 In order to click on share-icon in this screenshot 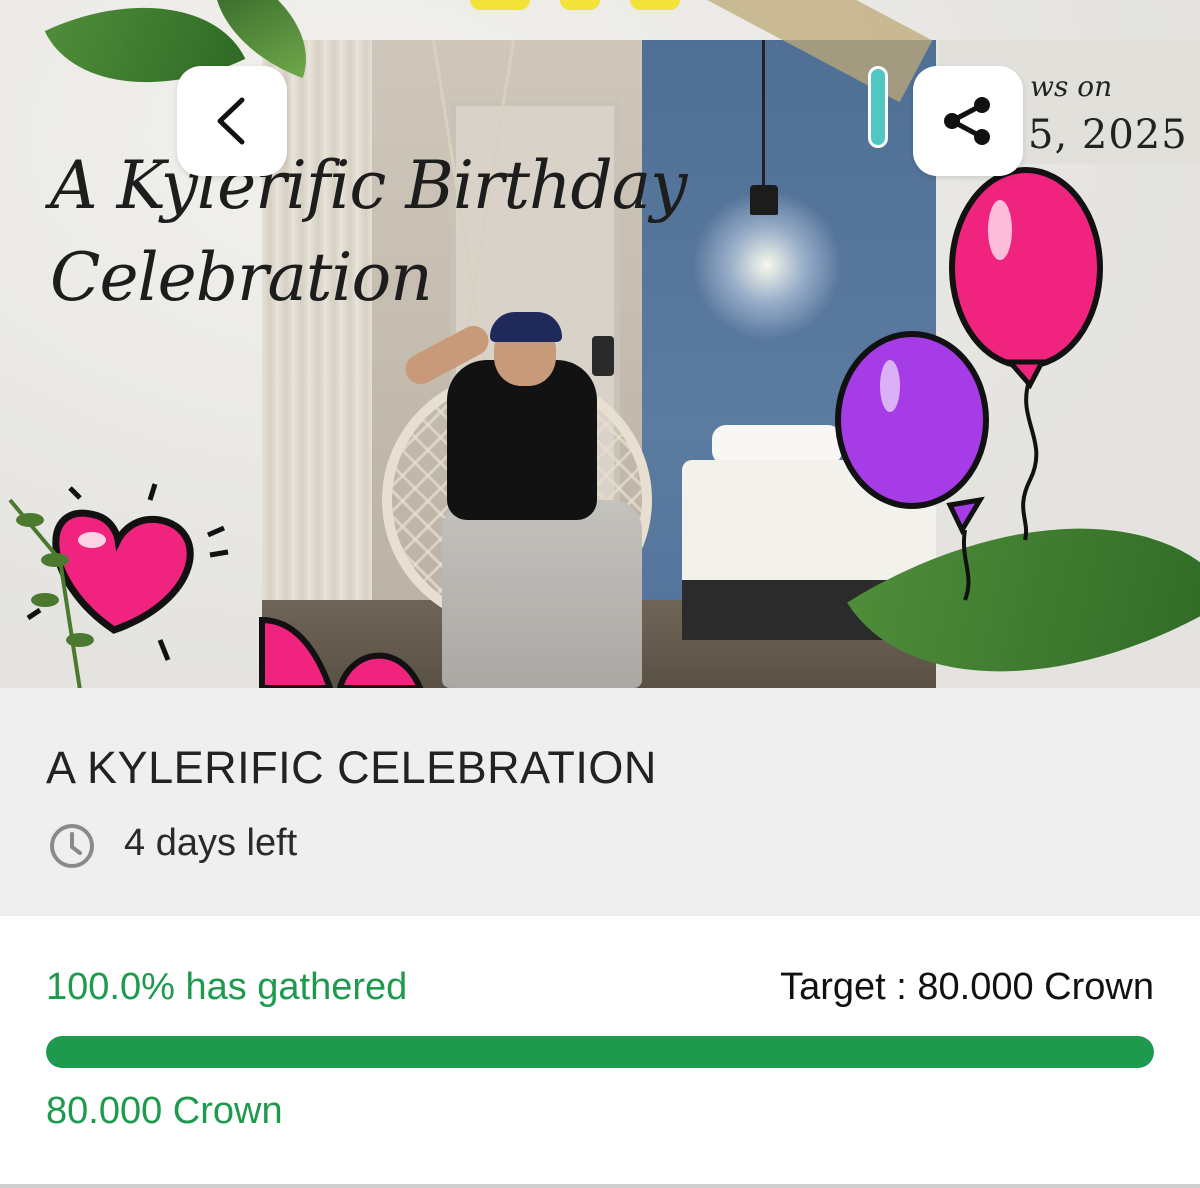, I will do `click(967, 121)`.